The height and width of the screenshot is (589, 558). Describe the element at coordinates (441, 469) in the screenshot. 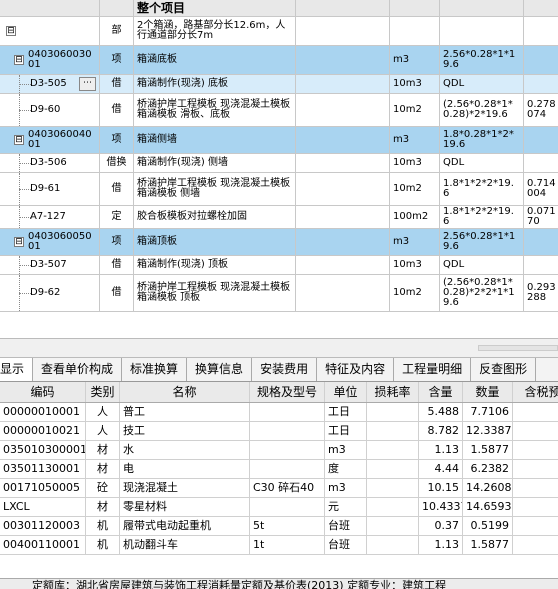

I see `cell-content: 4.44` at that location.